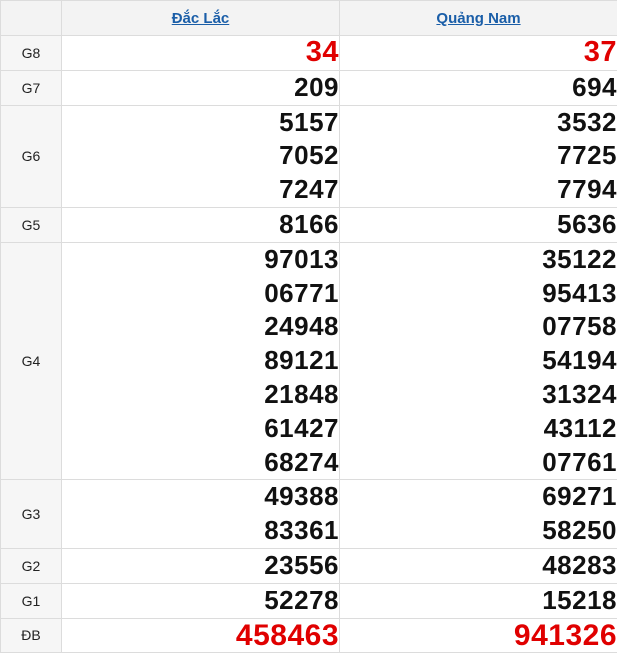 Image resolution: width=617 pixels, height=656 pixels. What do you see at coordinates (587, 189) in the screenshot?
I see `prize-number: 7794` at bounding box center [587, 189].